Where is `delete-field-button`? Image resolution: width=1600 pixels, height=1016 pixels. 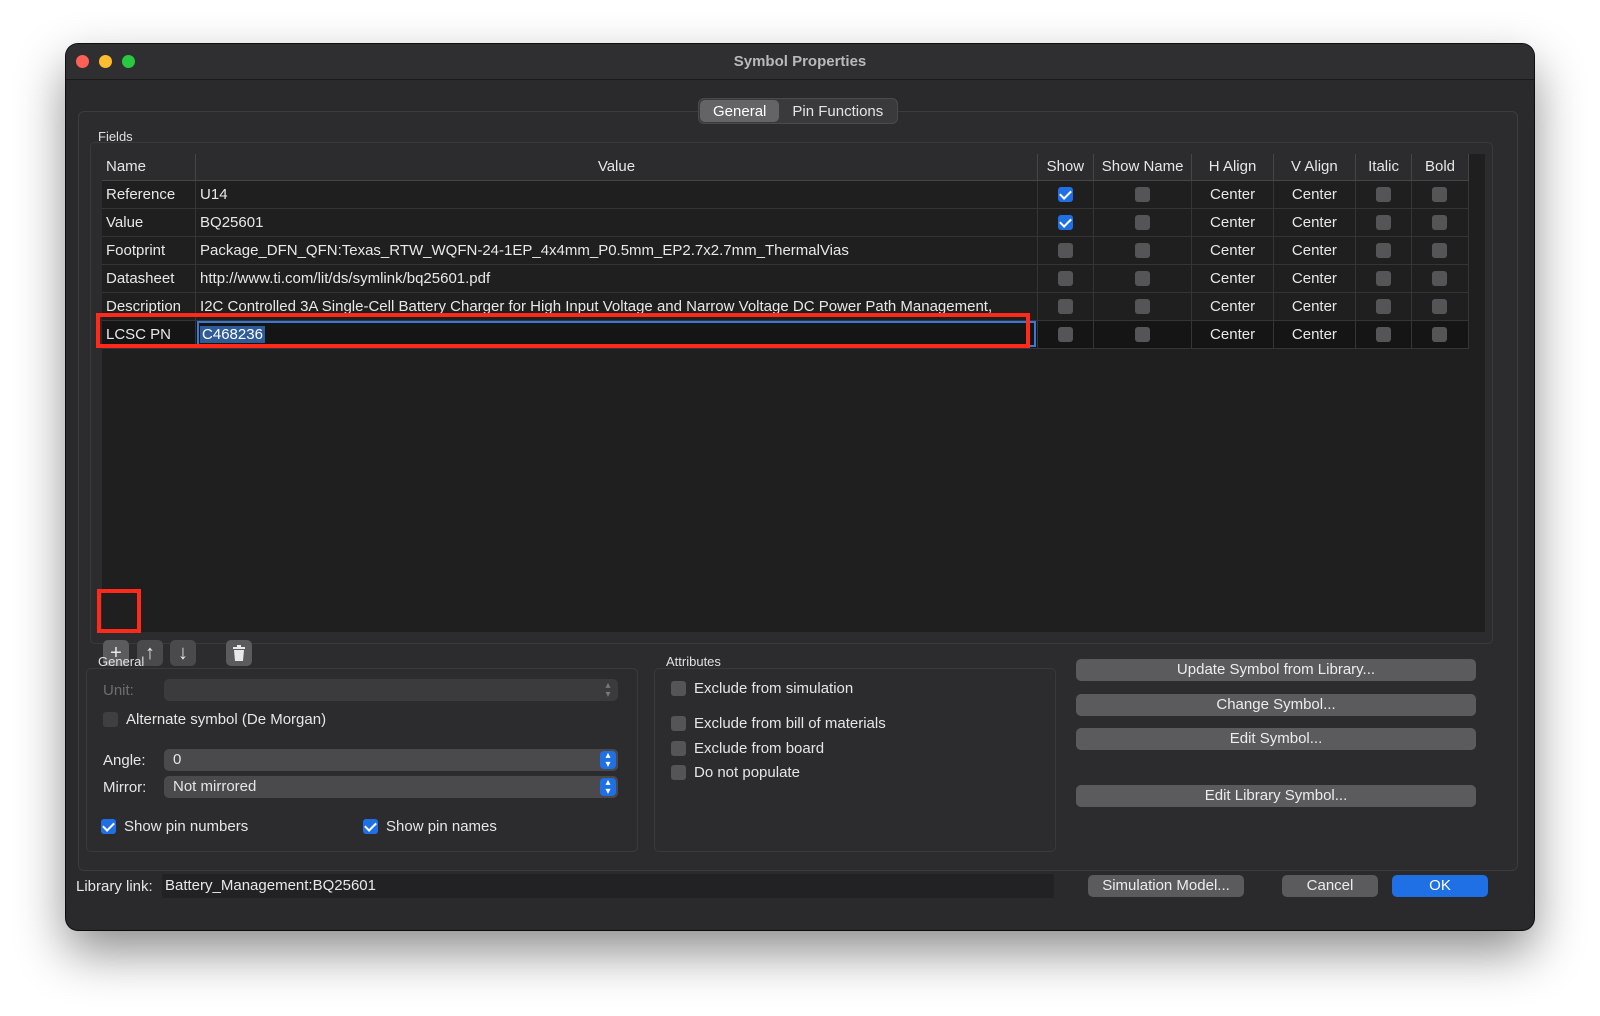
delete-field-button is located at coordinates (239, 653).